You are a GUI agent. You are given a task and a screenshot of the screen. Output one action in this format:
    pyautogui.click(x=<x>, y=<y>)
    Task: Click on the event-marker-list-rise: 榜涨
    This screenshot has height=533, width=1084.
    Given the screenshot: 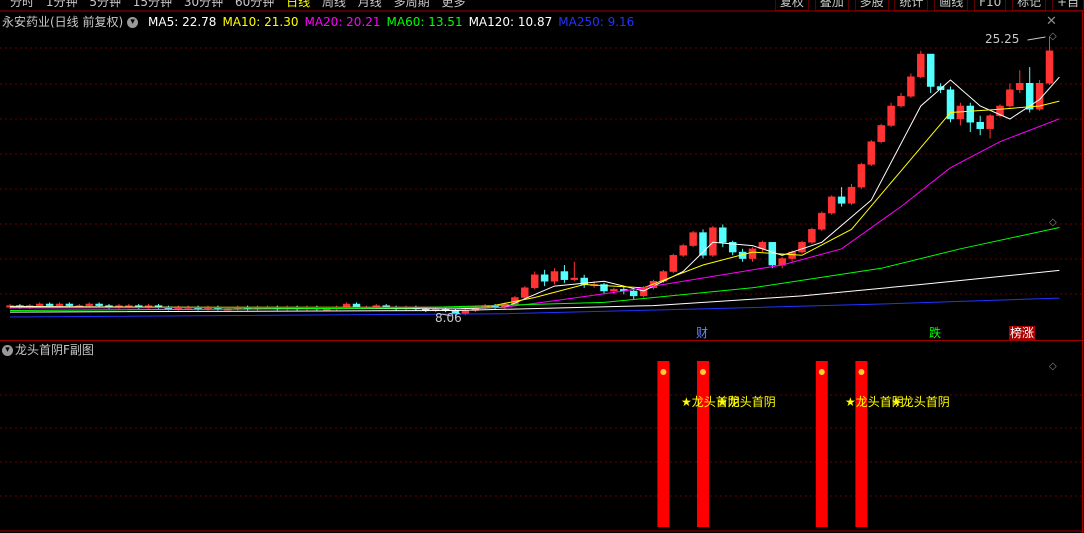 What is the action you would take?
    pyautogui.click(x=1022, y=333)
    